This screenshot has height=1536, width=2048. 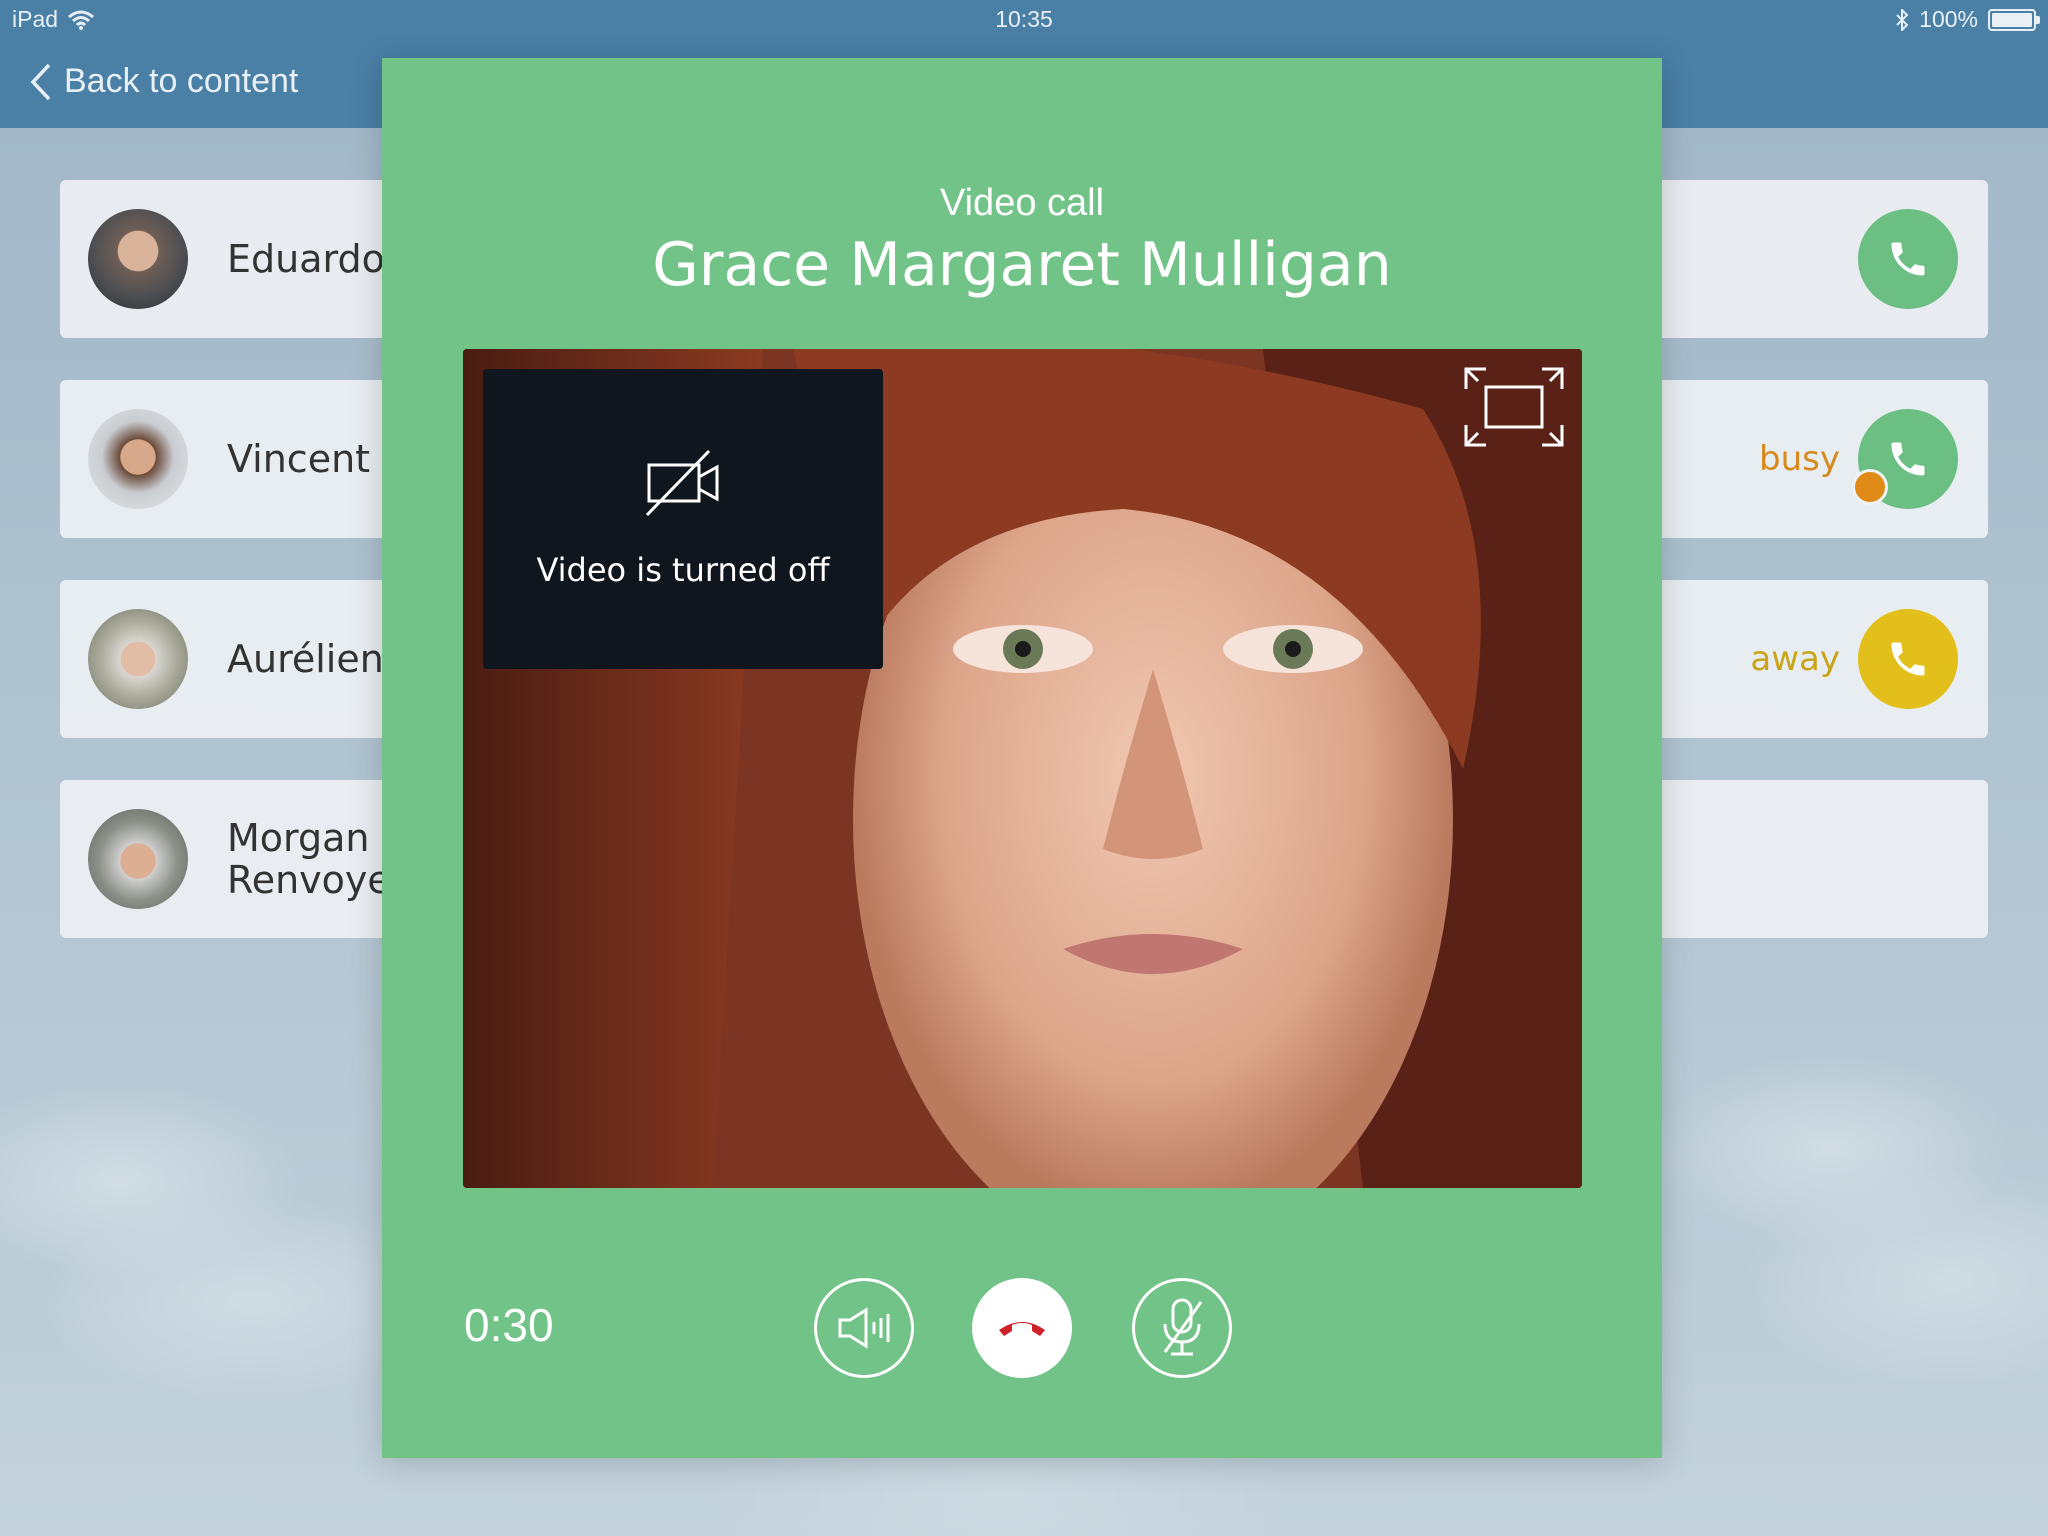 What do you see at coordinates (683, 519) in the screenshot?
I see `self-view: Video is turned off` at bounding box center [683, 519].